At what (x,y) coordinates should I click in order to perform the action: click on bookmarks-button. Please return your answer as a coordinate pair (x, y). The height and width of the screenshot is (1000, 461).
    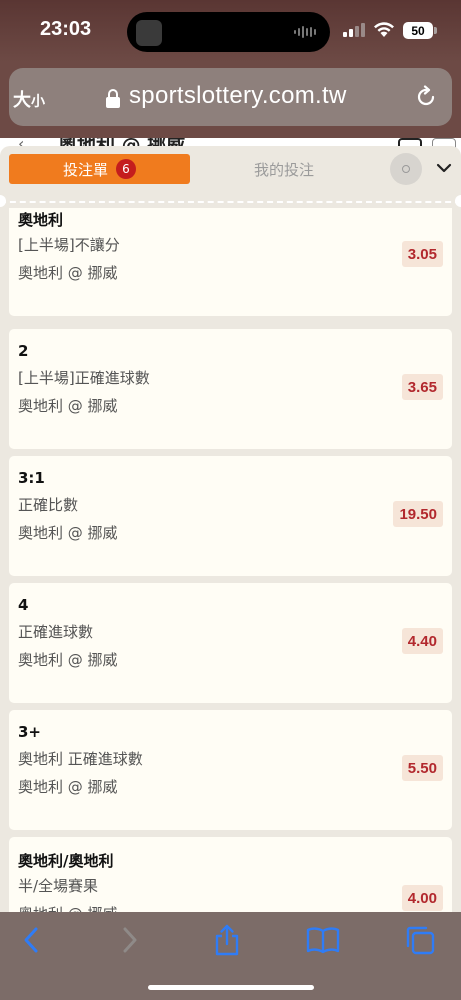
    Looking at the image, I should click on (323, 940).